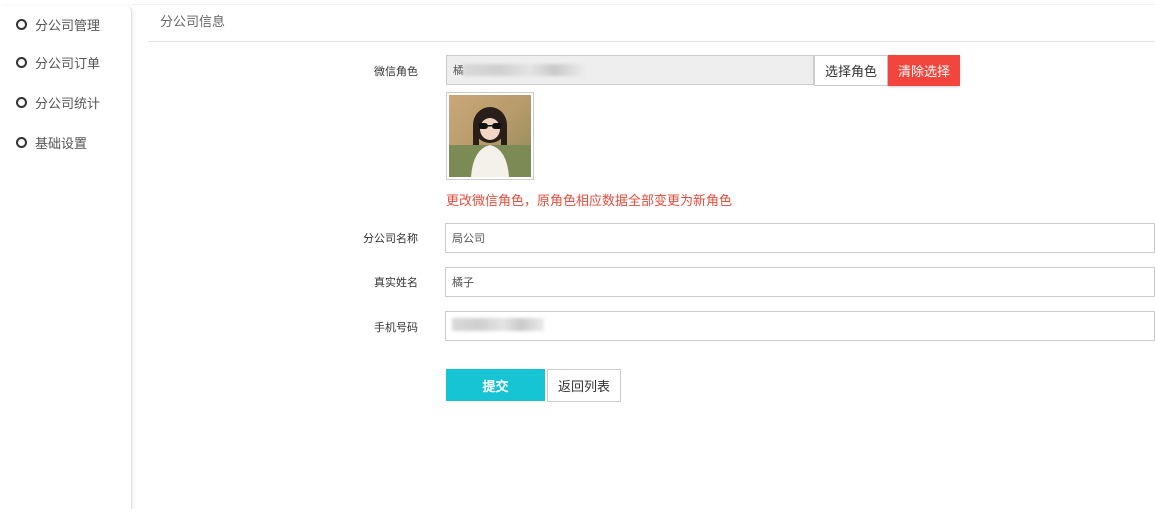  I want to click on page-header: 分公司信息, so click(651, 21).